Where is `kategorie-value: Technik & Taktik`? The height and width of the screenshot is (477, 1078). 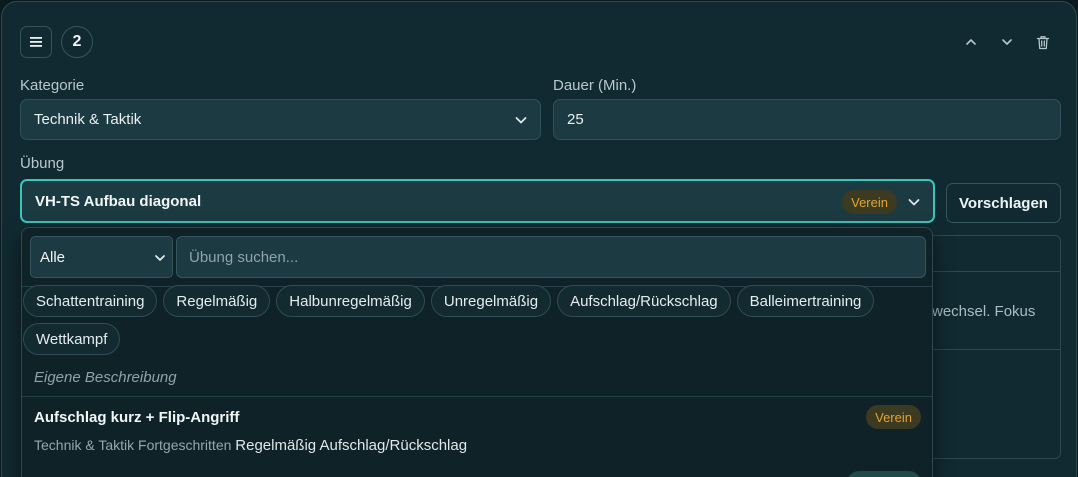 kategorie-value: Technik & Taktik is located at coordinates (88, 119).